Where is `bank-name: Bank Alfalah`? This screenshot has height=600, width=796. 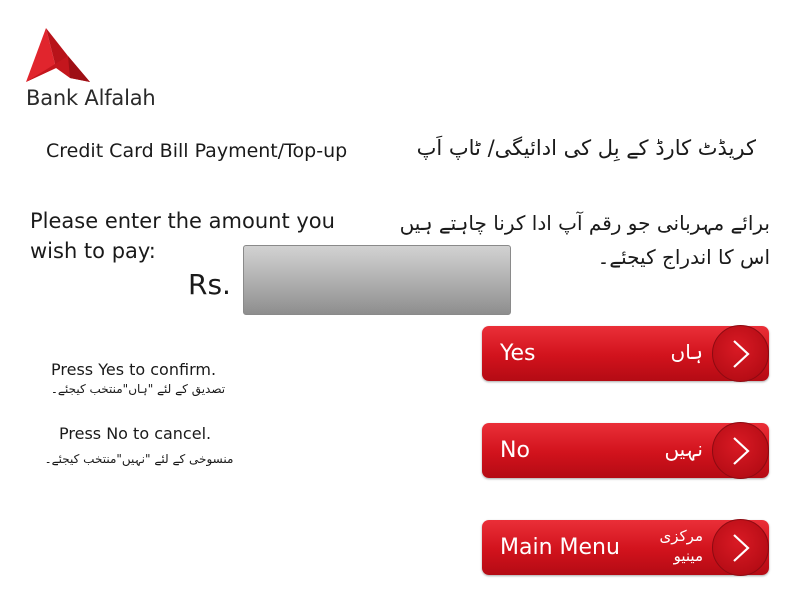 bank-name: Bank Alfalah is located at coordinates (91, 98).